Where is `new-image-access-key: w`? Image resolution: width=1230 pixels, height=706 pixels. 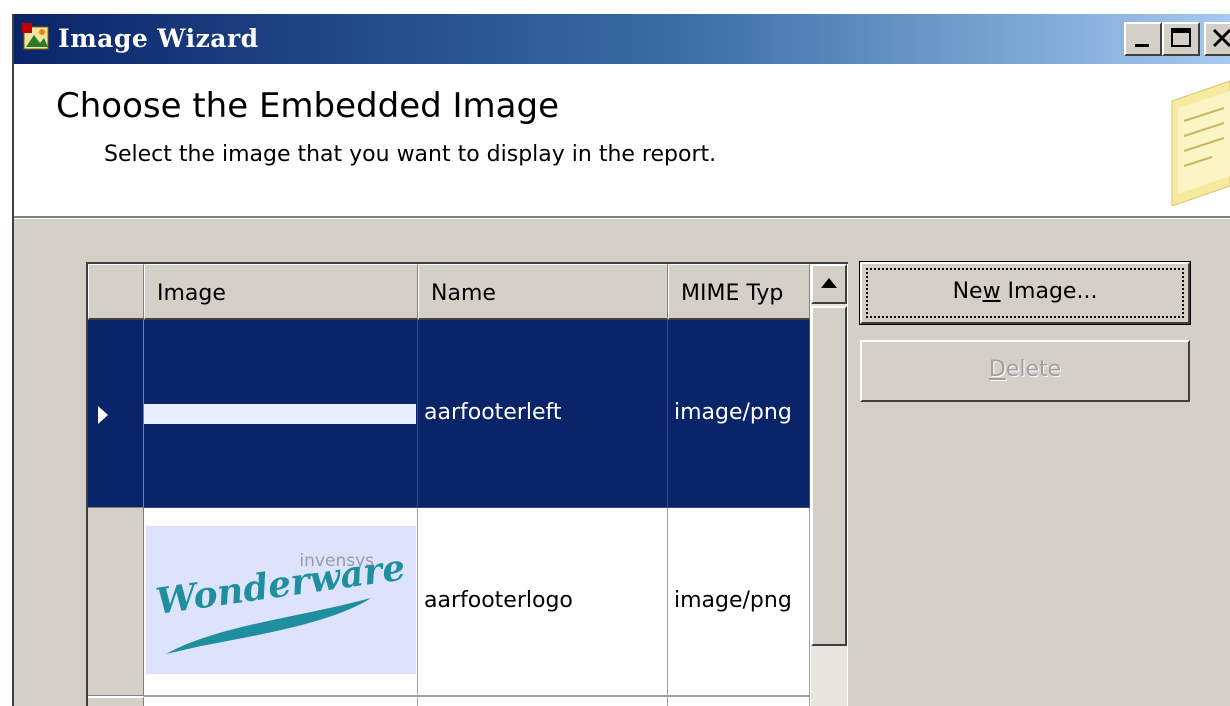
new-image-access-key: w is located at coordinates (991, 291).